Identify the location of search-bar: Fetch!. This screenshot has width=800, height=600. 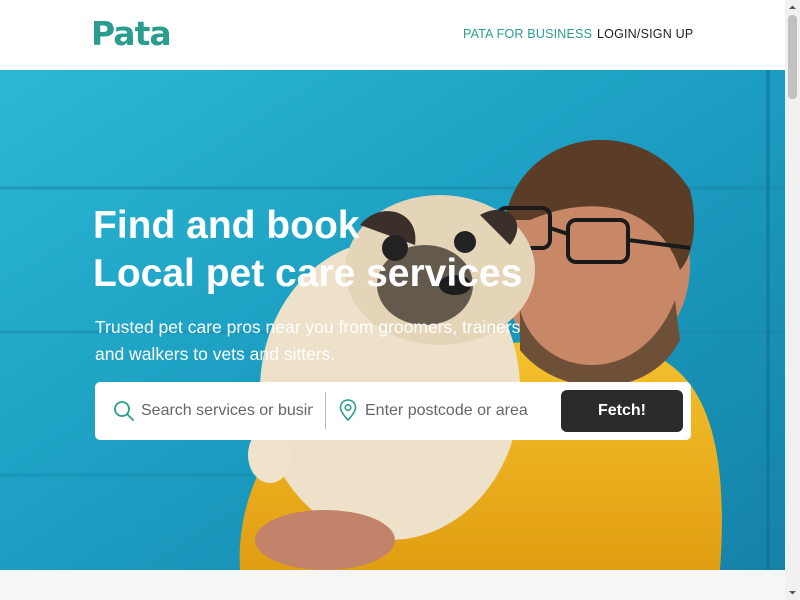
(393, 411).